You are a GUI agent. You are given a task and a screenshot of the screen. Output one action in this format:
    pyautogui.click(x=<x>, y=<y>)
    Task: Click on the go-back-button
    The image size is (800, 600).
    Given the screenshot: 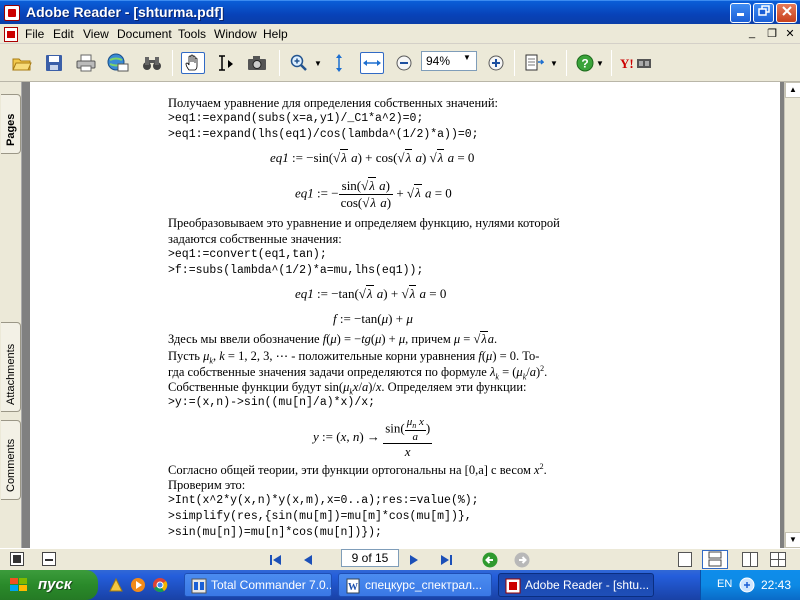 What is the action you would take?
    pyautogui.click(x=490, y=560)
    